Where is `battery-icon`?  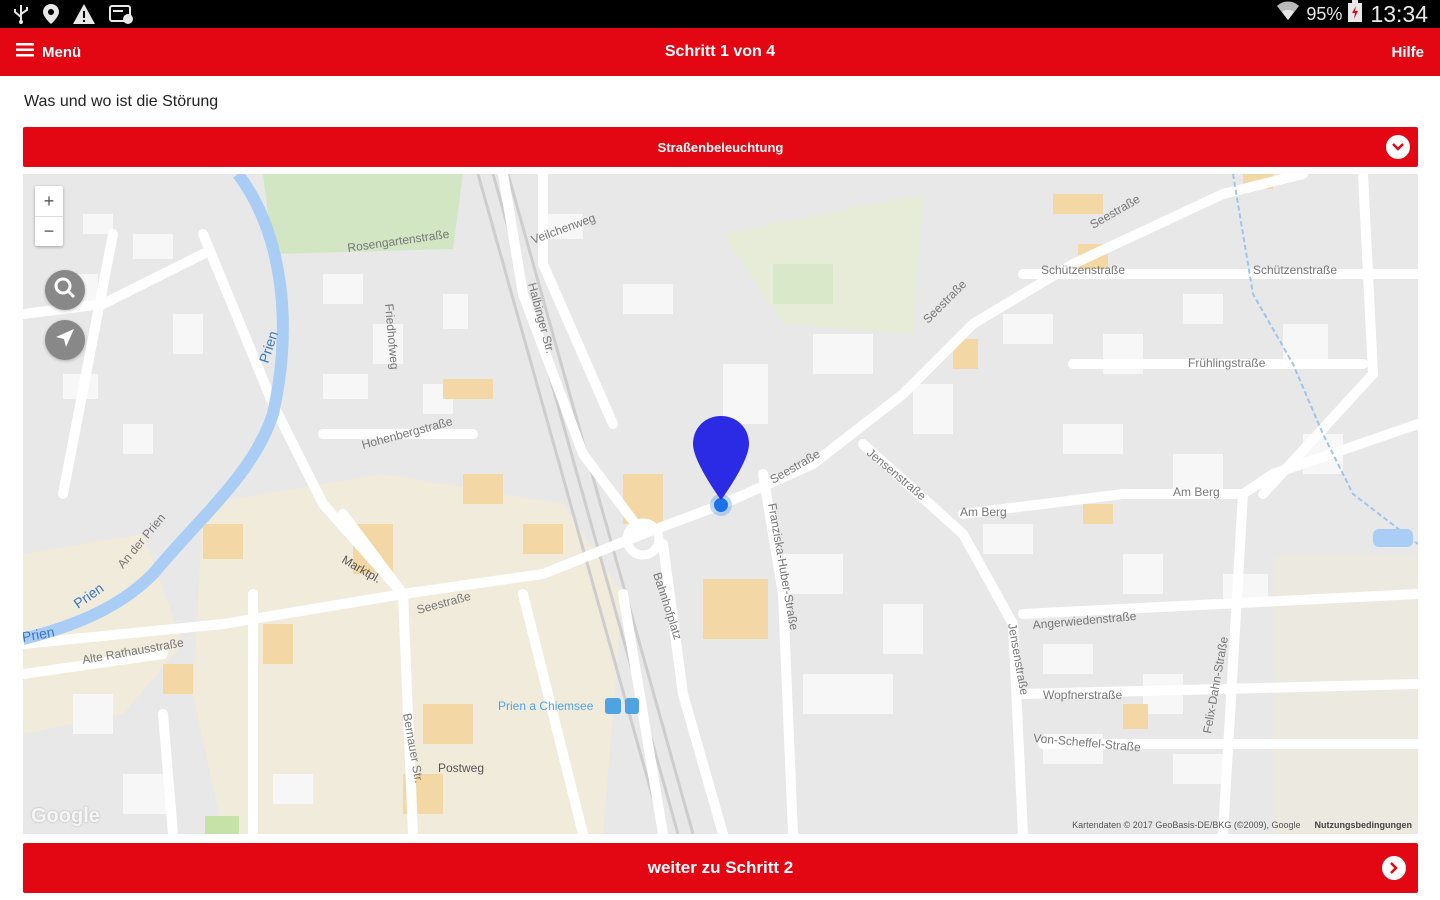
battery-icon is located at coordinates (1355, 14).